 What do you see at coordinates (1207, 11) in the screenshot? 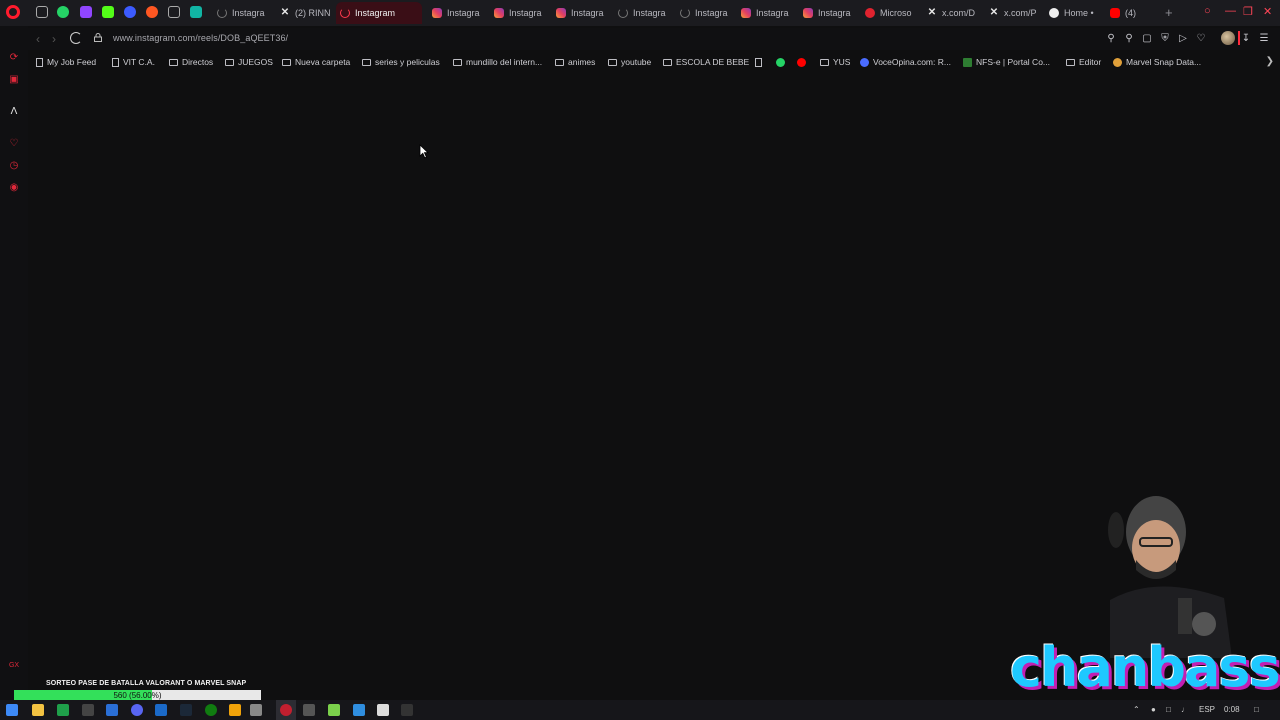
I see `search-tabs-icon: ○` at bounding box center [1207, 11].